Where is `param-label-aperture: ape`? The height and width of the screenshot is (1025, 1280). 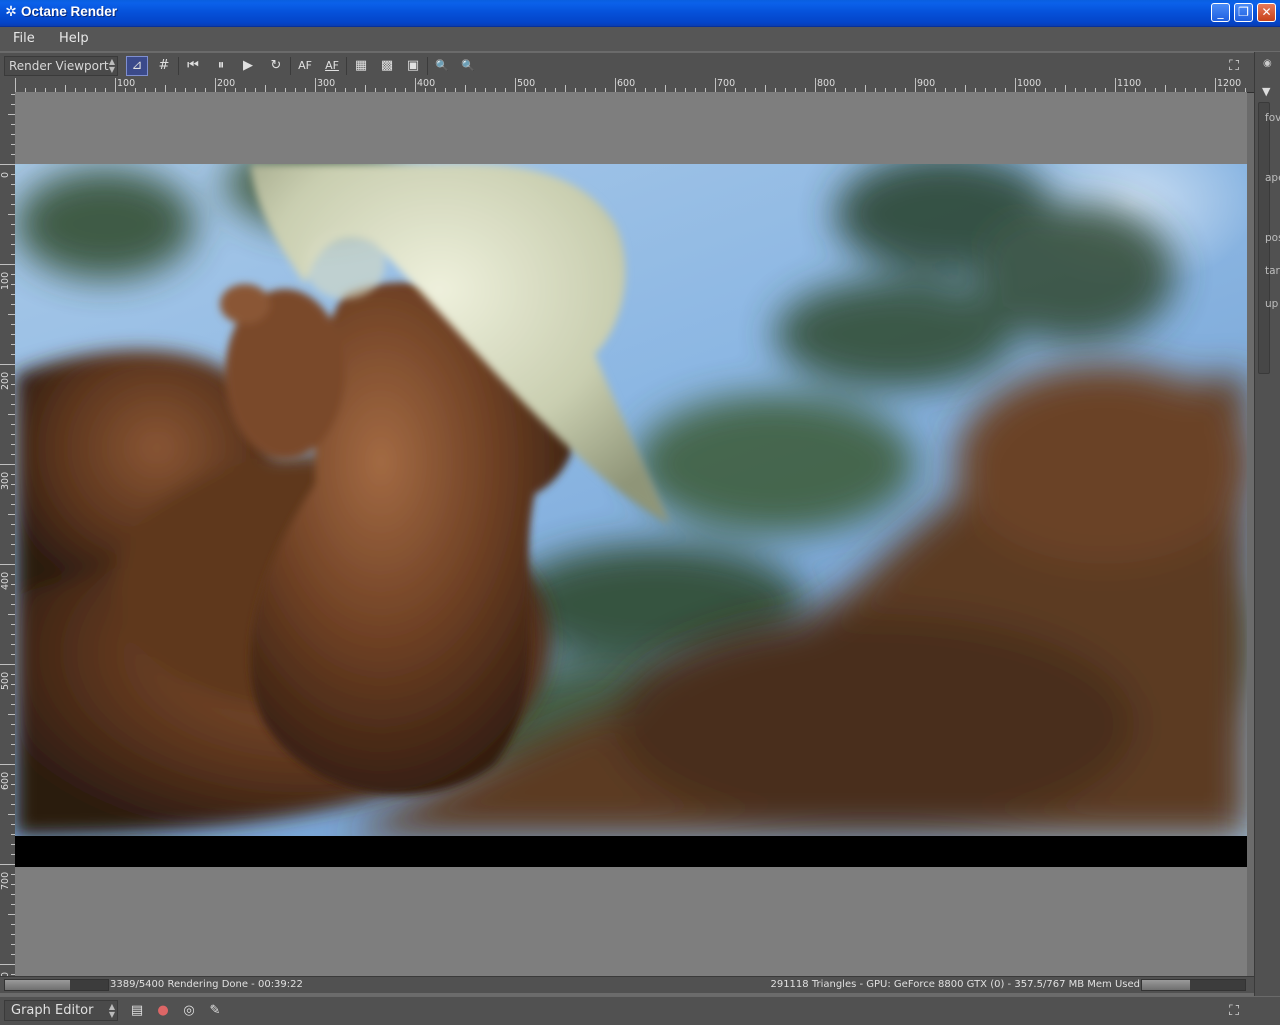
param-label-aperture: ape is located at coordinates (1272, 178).